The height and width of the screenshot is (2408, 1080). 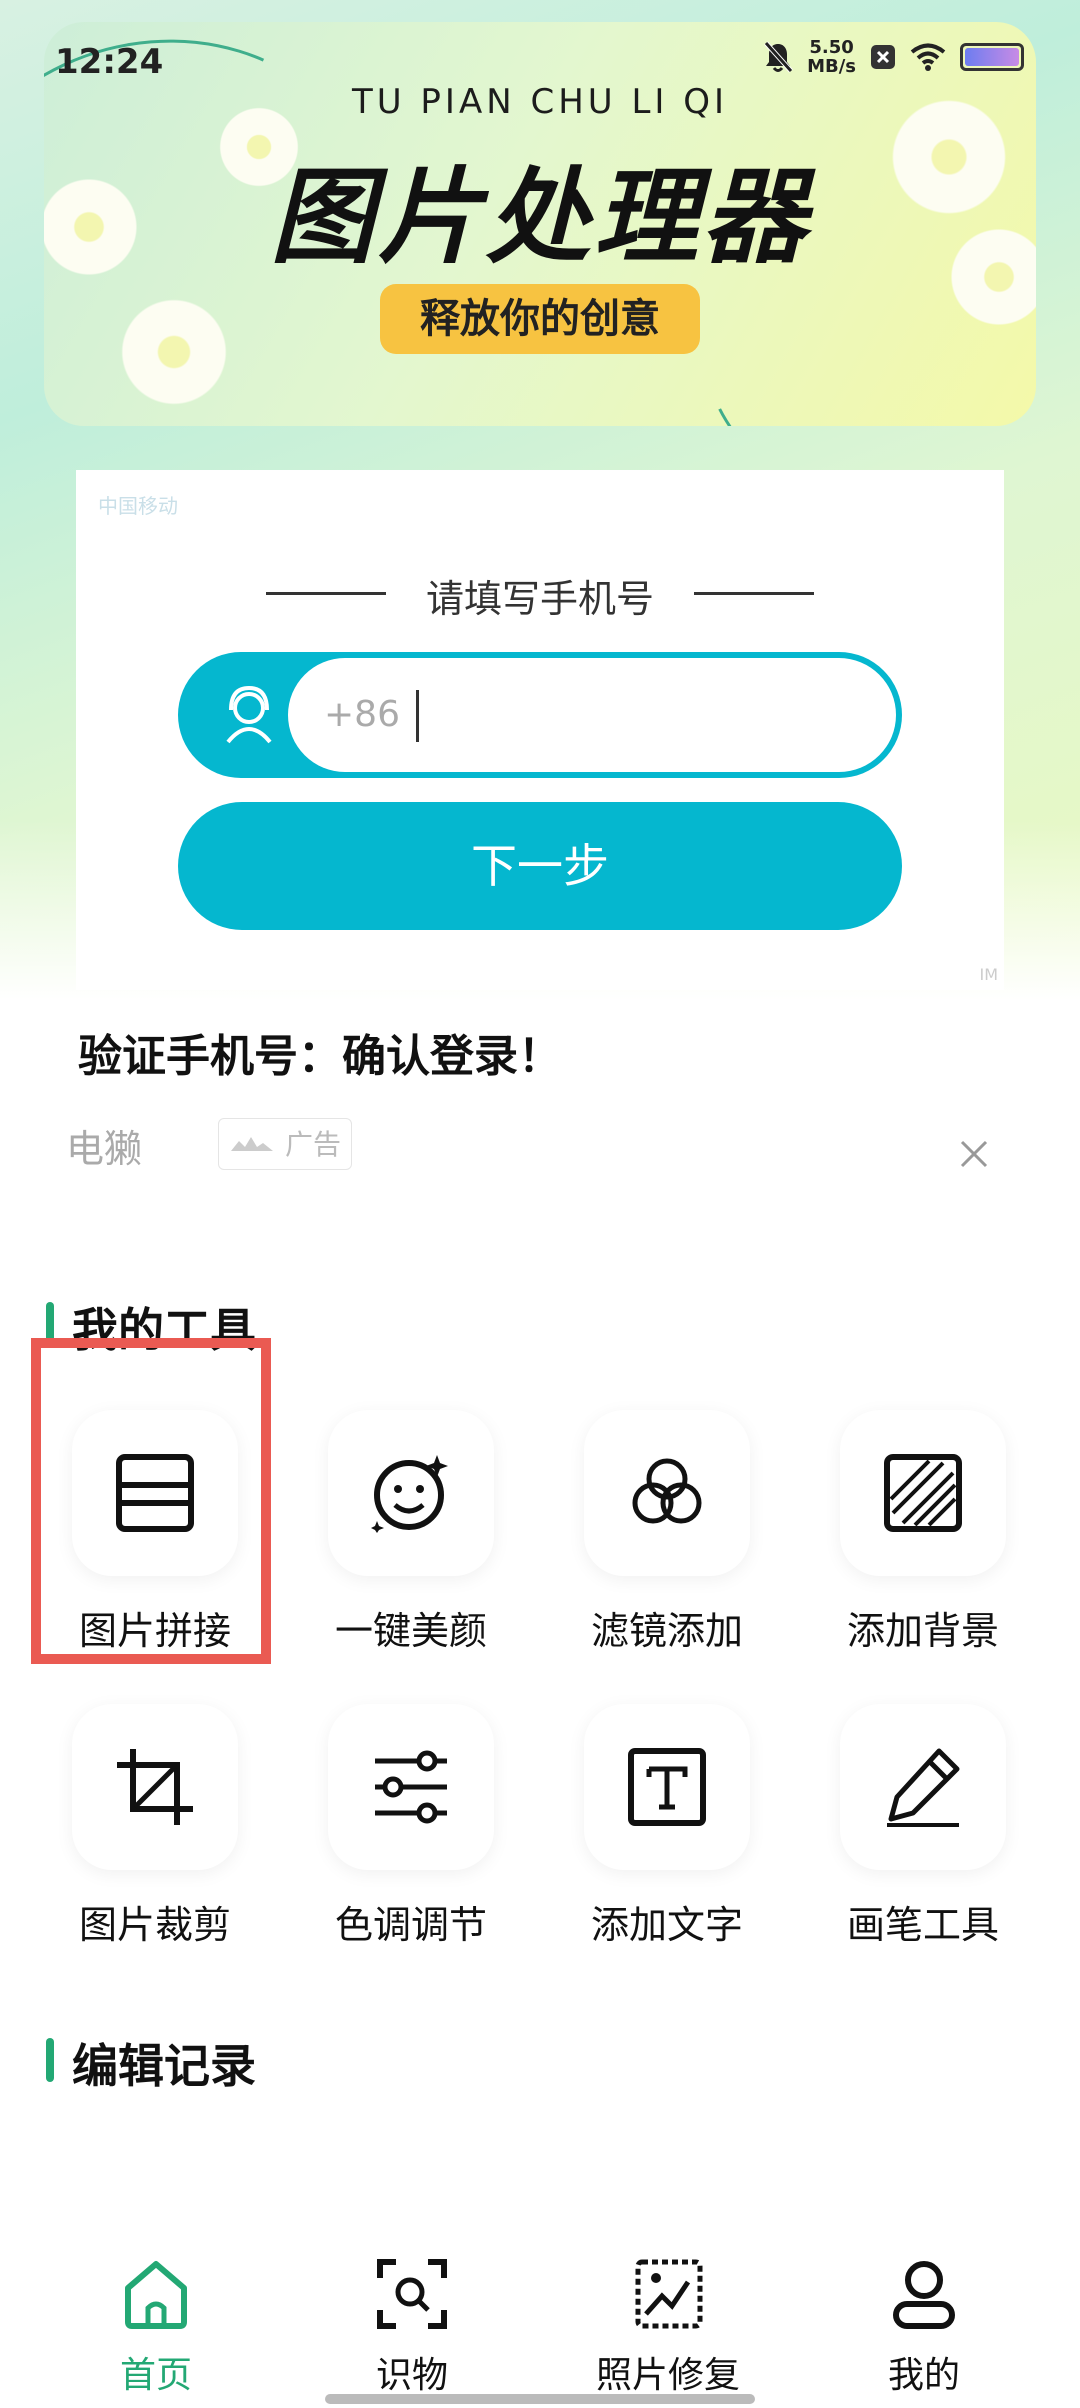 I want to click on phone-input-row: +86, so click(x=540, y=715).